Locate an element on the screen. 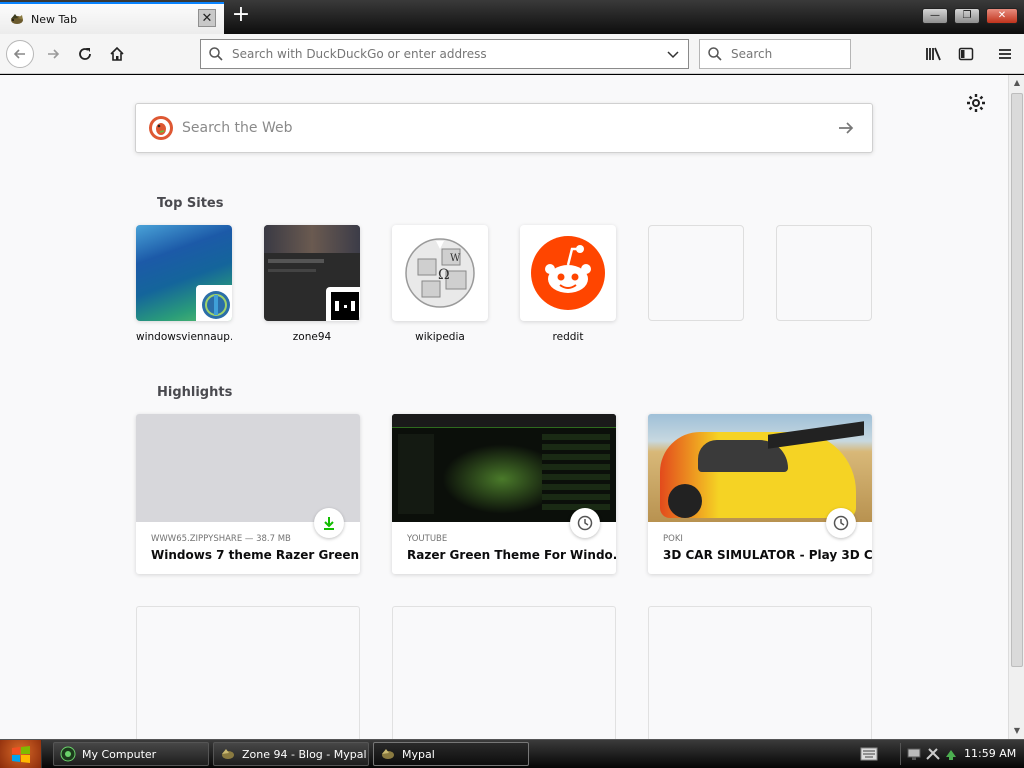 This screenshot has height=768, width=1024. home-button is located at coordinates (117, 54).